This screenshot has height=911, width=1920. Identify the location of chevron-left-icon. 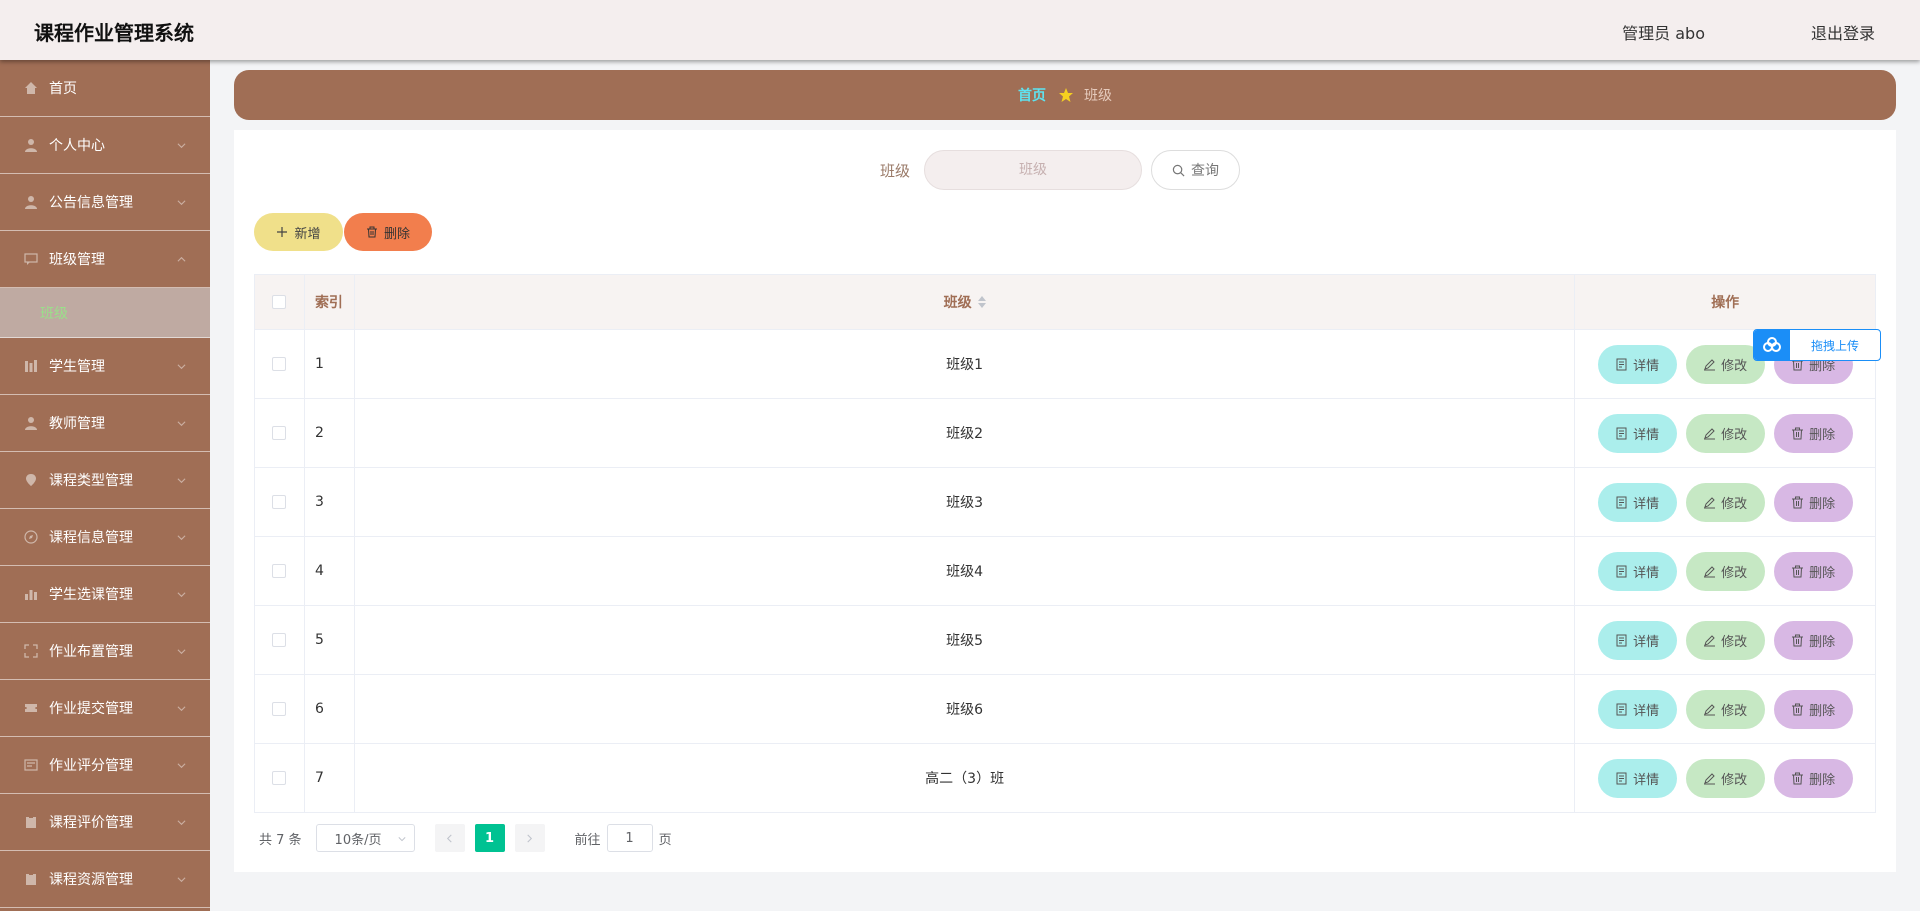
(449, 838).